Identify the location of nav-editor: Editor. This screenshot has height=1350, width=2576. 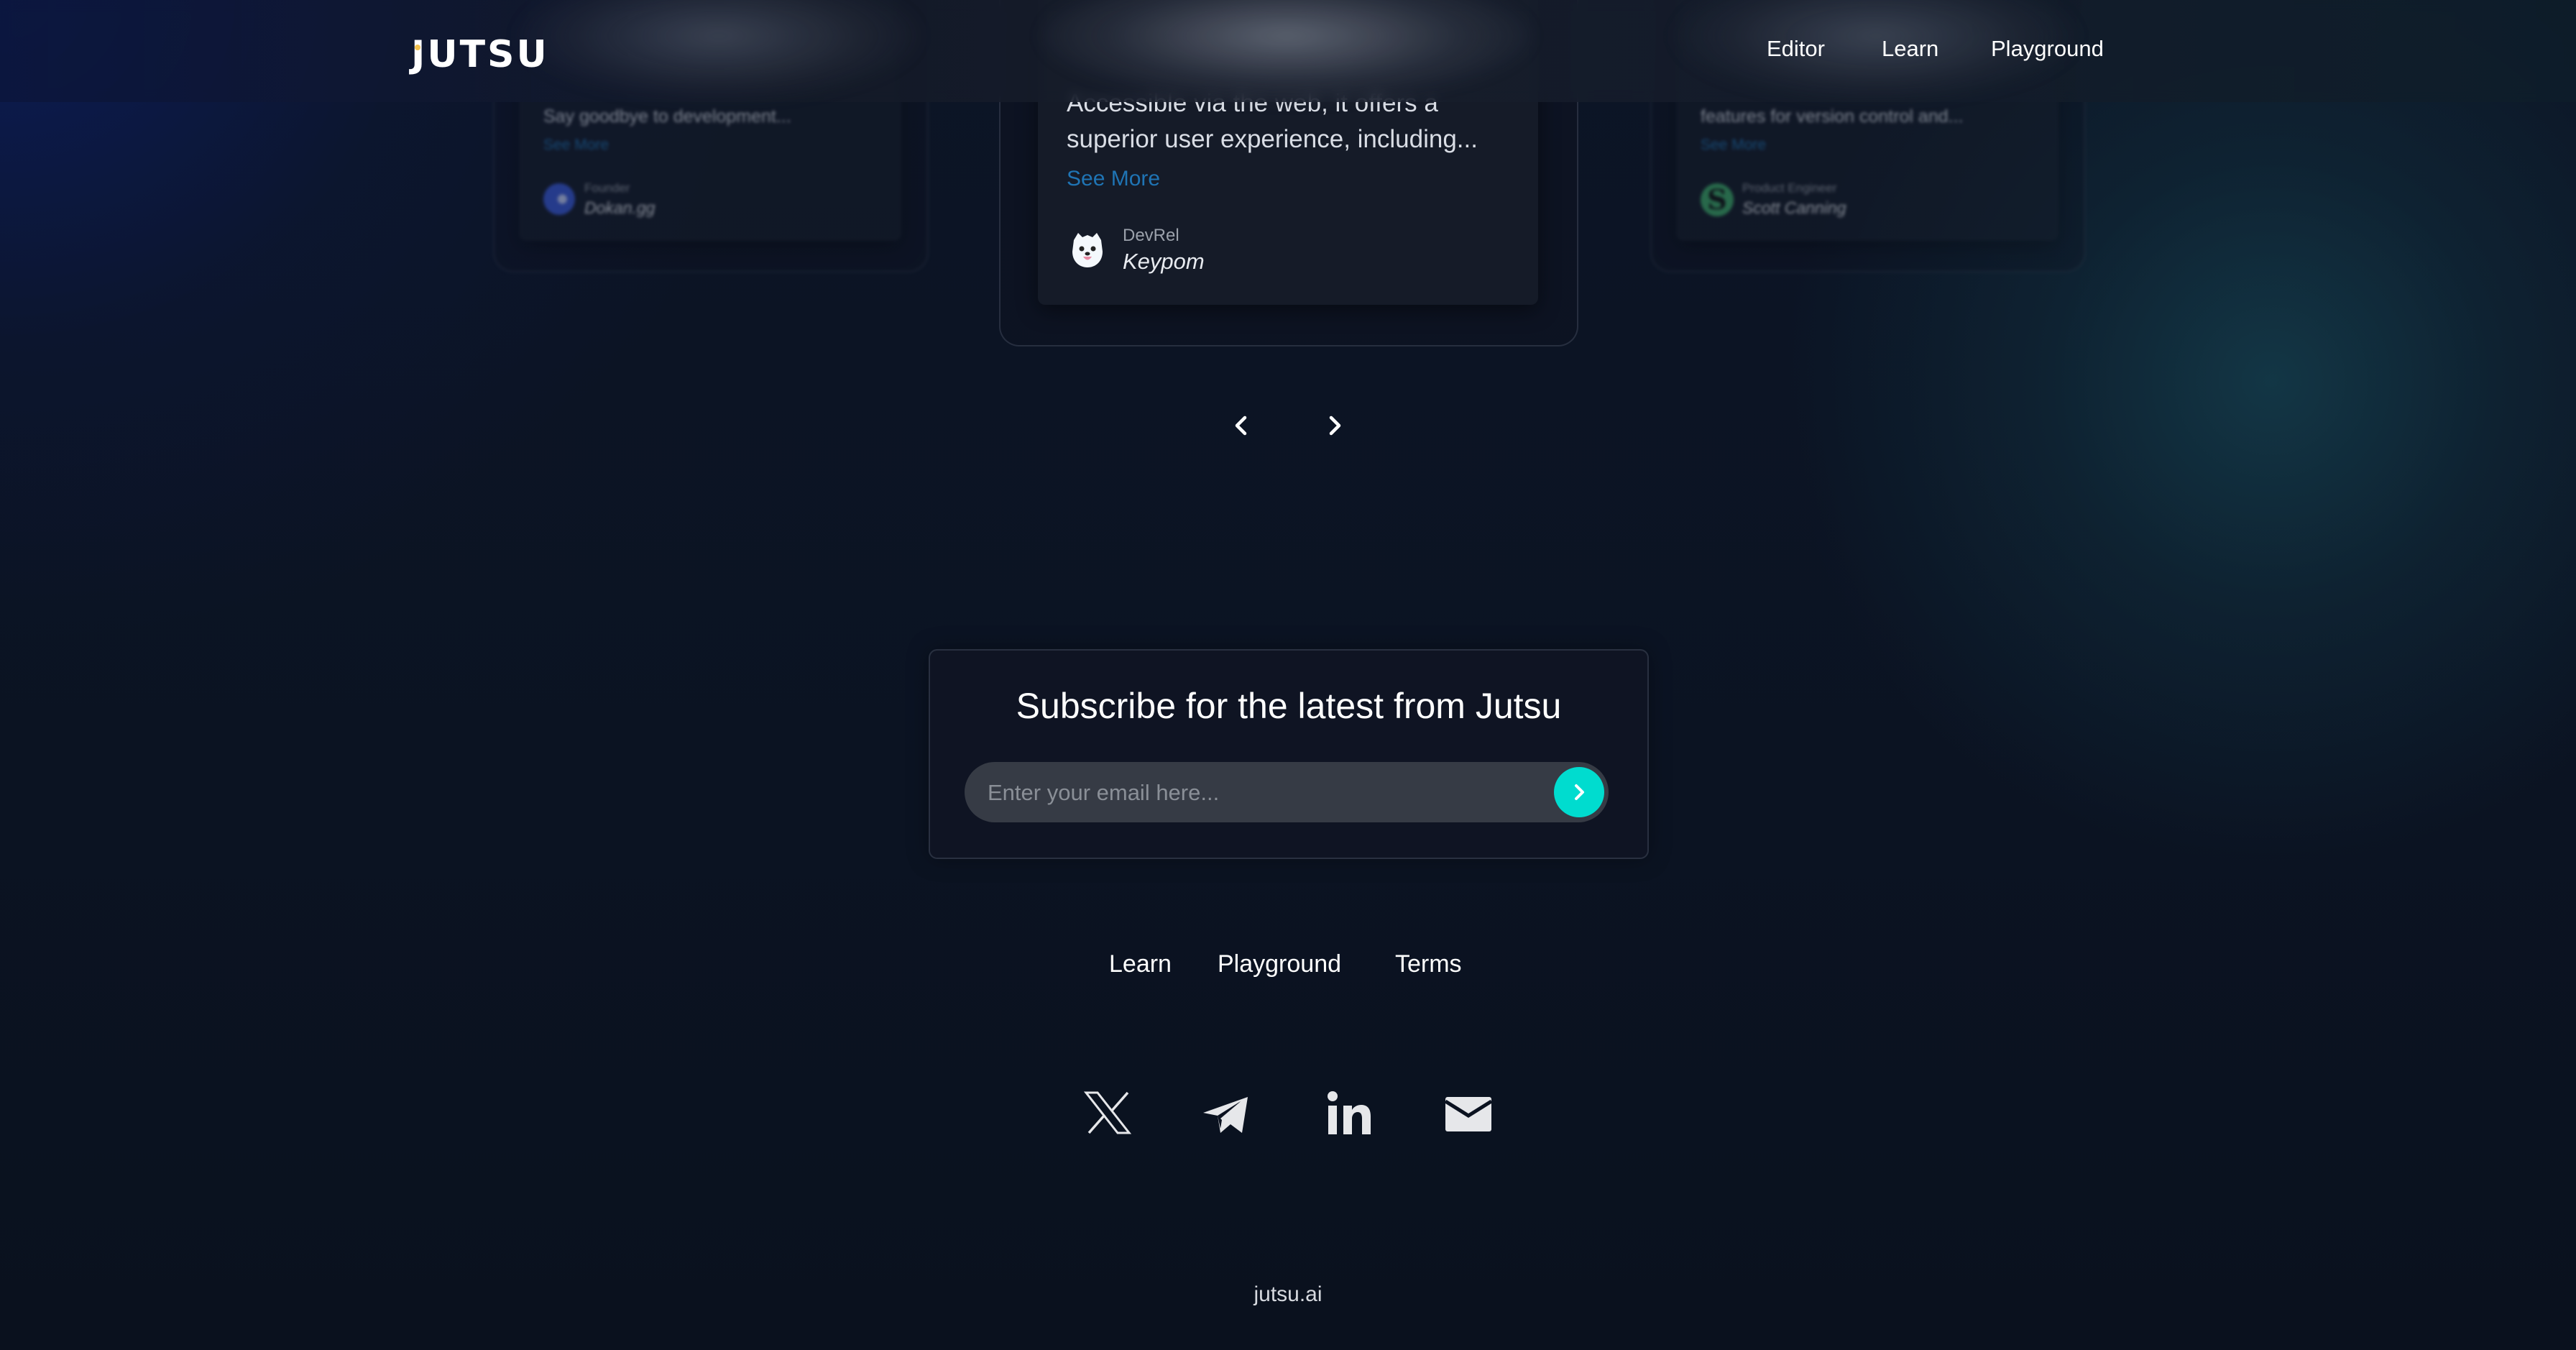
(1796, 49).